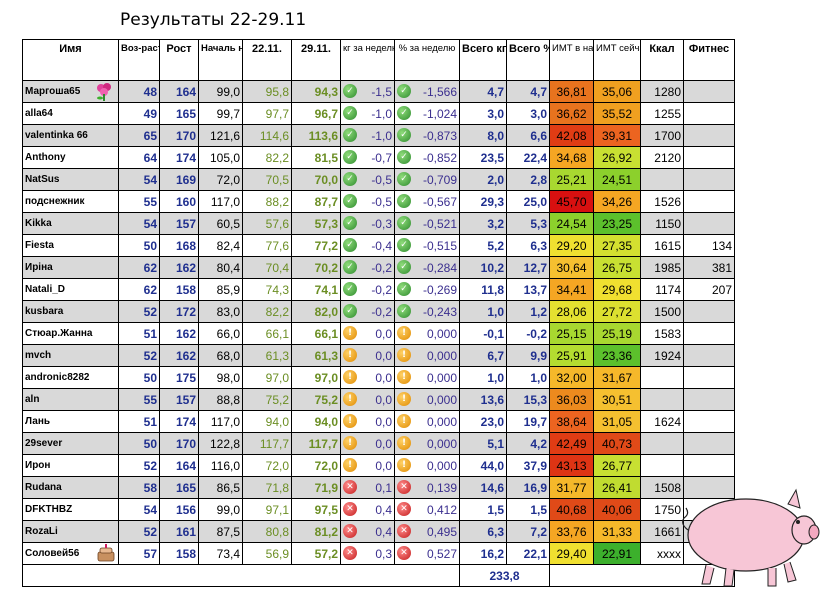 The image size is (829, 609). What do you see at coordinates (139, 245) in the screenshot?
I see `age-cell: 50` at bounding box center [139, 245].